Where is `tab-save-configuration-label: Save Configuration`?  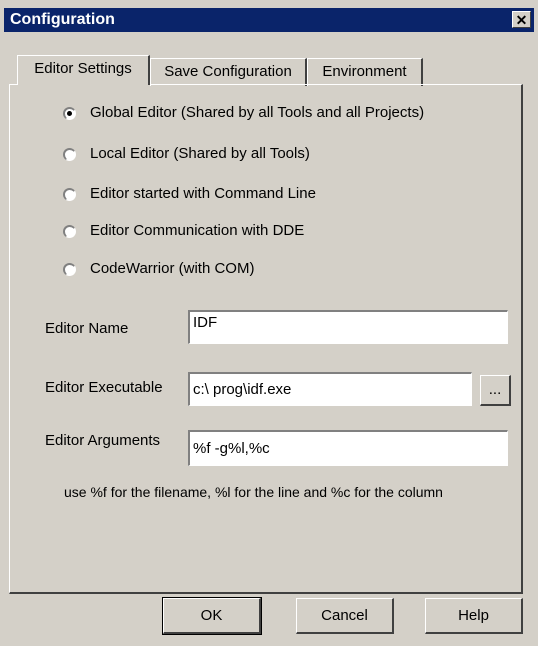 tab-save-configuration-label: Save Configuration is located at coordinates (228, 71).